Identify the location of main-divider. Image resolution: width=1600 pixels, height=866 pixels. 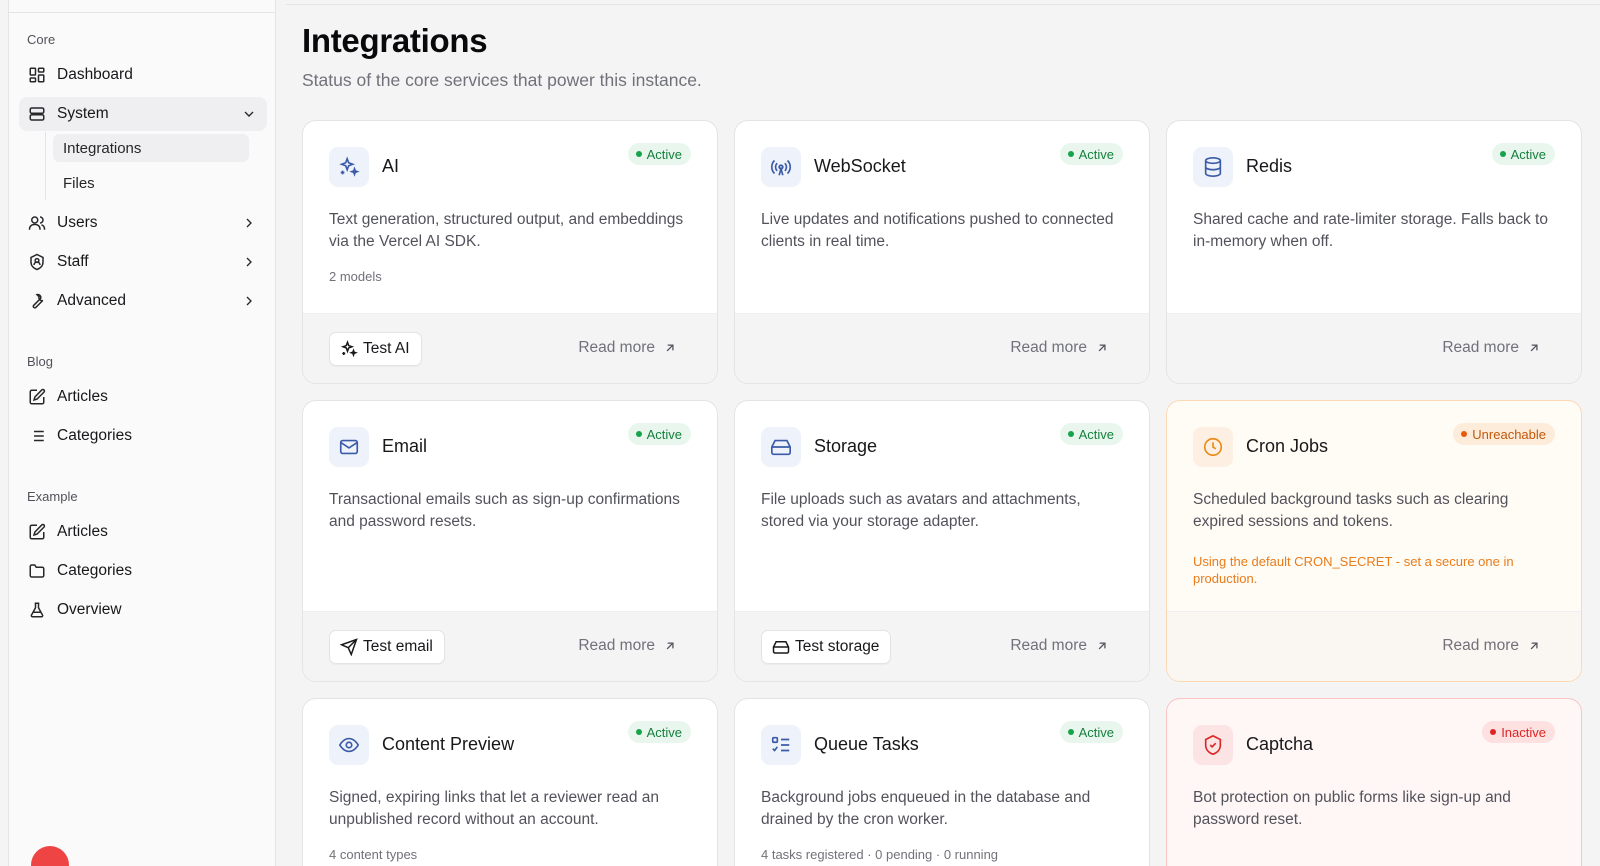
(943, 4).